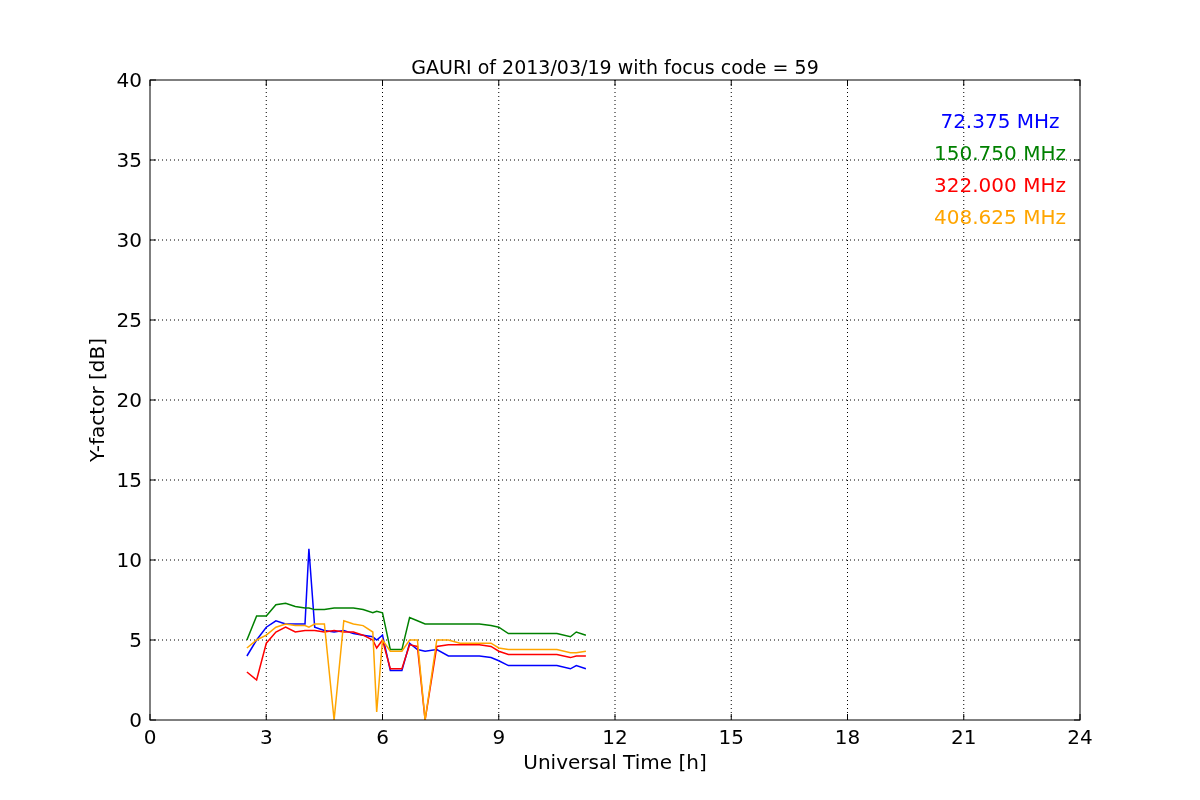 The image size is (1200, 800). What do you see at coordinates (1000, 217) in the screenshot?
I see `legend-label: 408.625 MHz` at bounding box center [1000, 217].